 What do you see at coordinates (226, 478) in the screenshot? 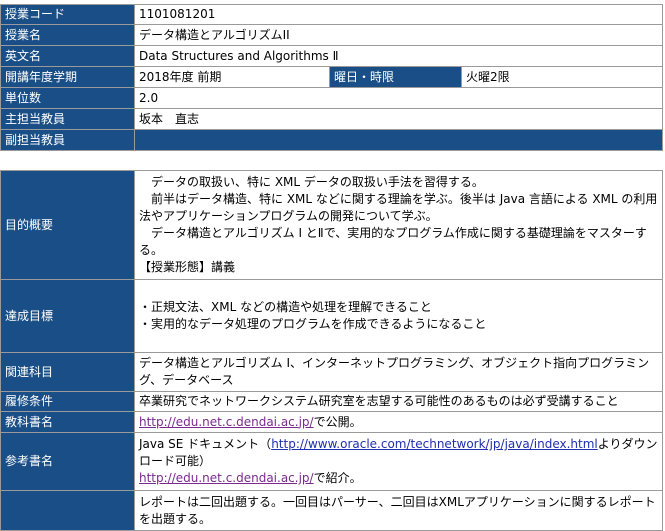
I see `reference-edu-link: http://edu.net.c.dendai.ac.jp/` at bounding box center [226, 478].